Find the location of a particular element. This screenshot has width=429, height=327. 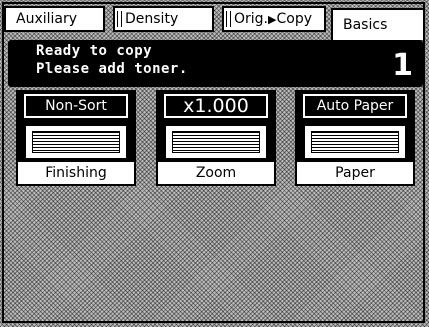

finishing-card: Non-Sort Finishing is located at coordinates (76, 138).